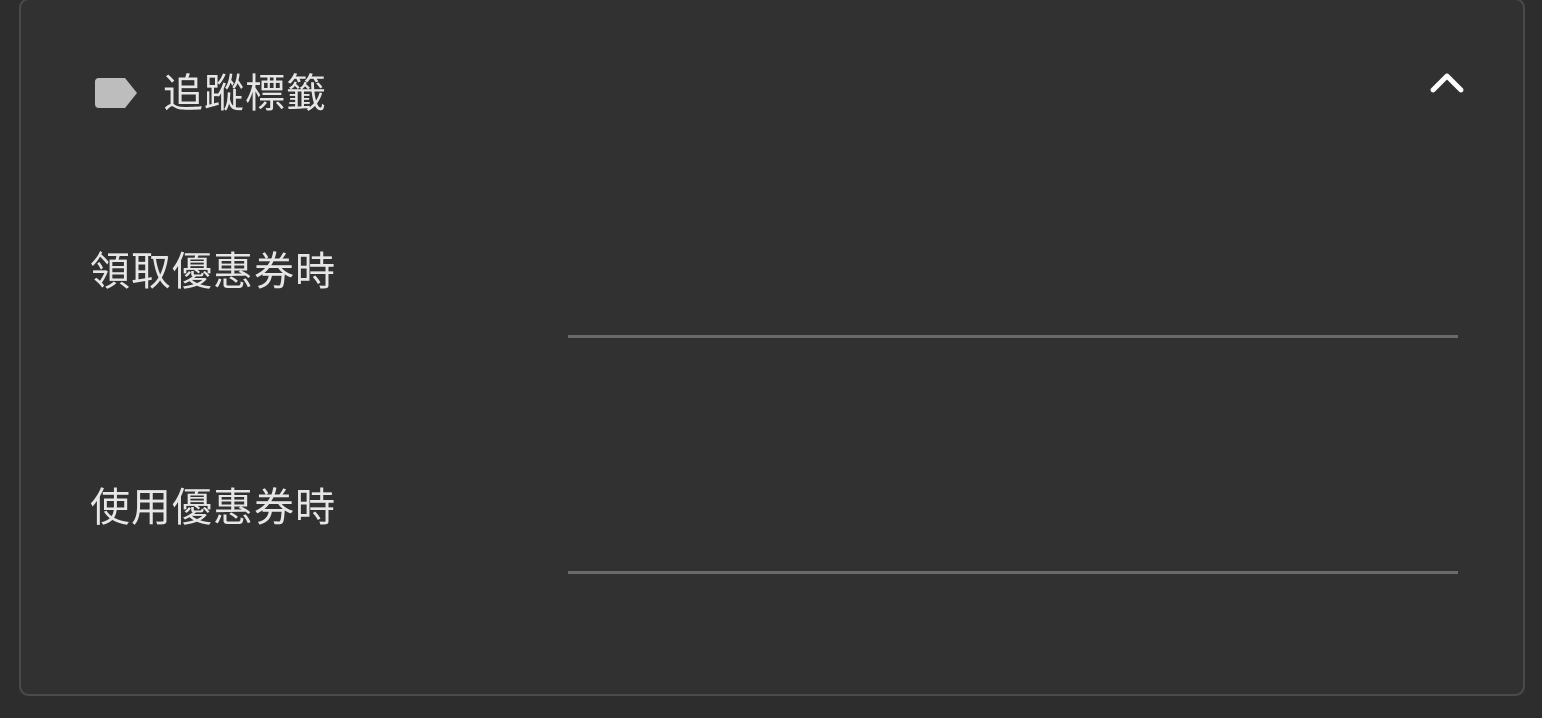  Describe the element at coordinates (213, 272) in the screenshot. I see `field-label-claim-coupon: 領取優惠券時` at that location.